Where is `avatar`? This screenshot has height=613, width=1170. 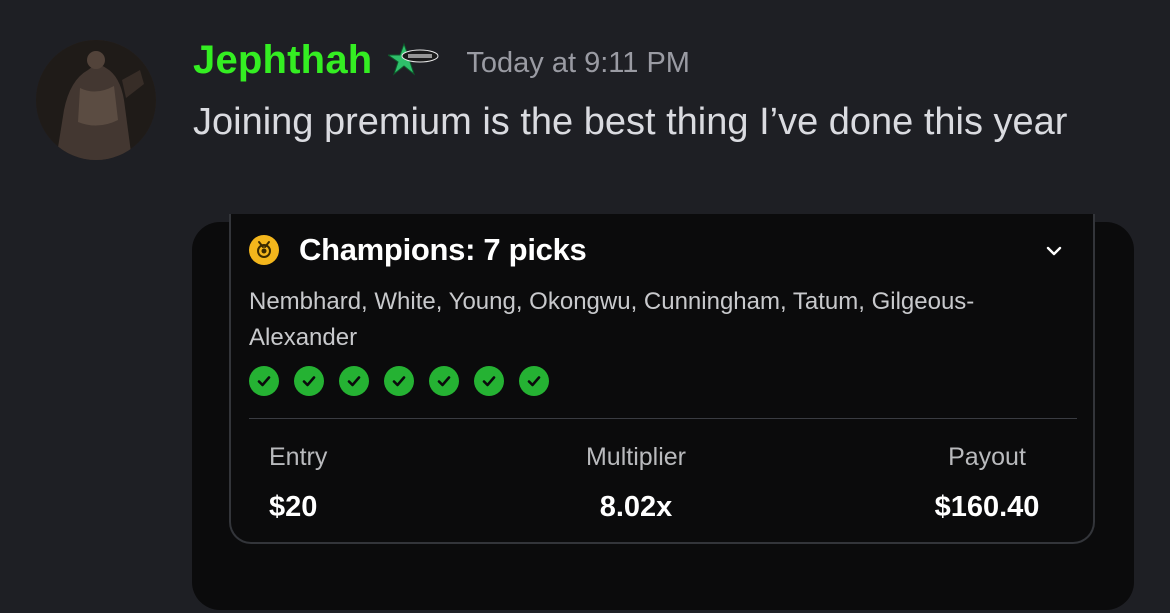 avatar is located at coordinates (96, 100).